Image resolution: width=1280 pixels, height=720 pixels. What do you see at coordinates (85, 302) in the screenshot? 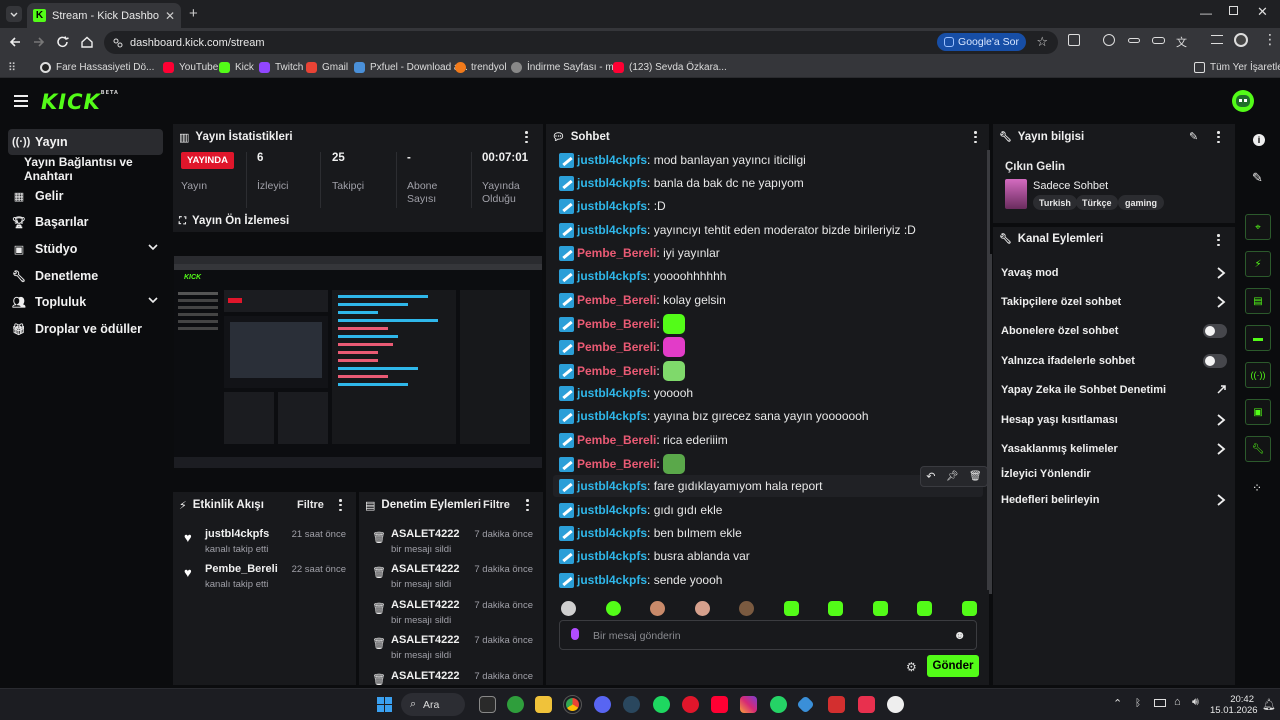
I see `sidebar-item-community: 👥︎ Topluluk` at bounding box center [85, 302].